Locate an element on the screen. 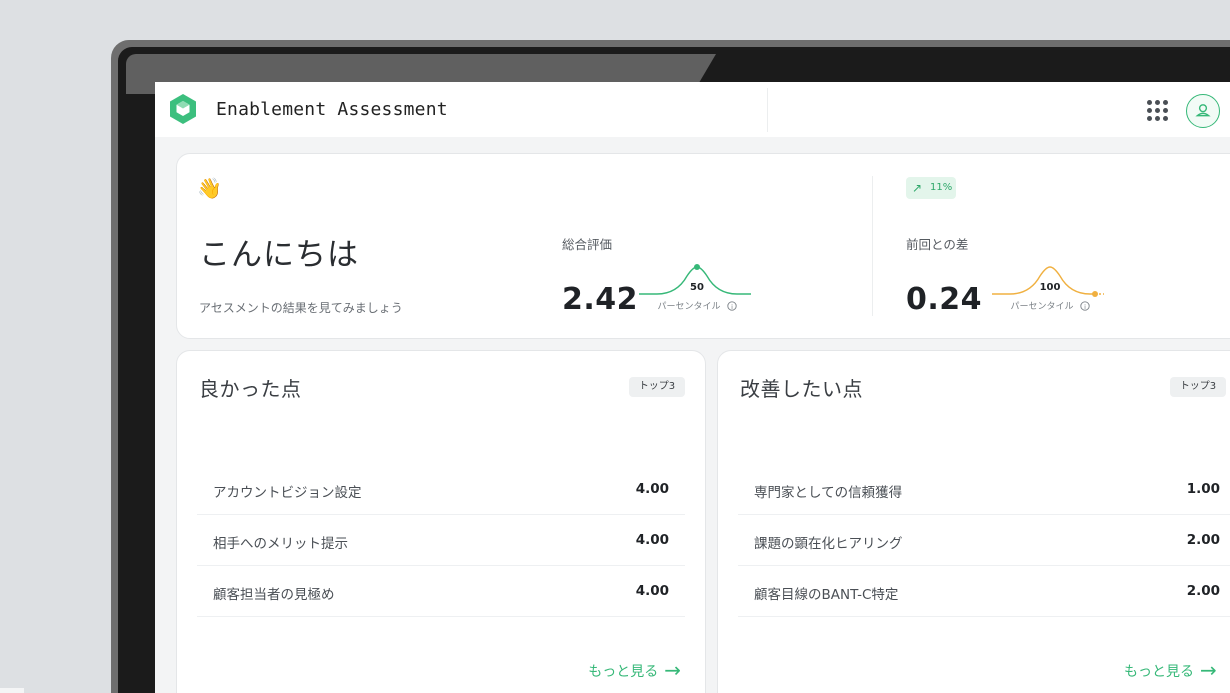 The height and width of the screenshot is (693, 1230). list-item: 顧客担当者の見極め 4.00 is located at coordinates (441, 591).